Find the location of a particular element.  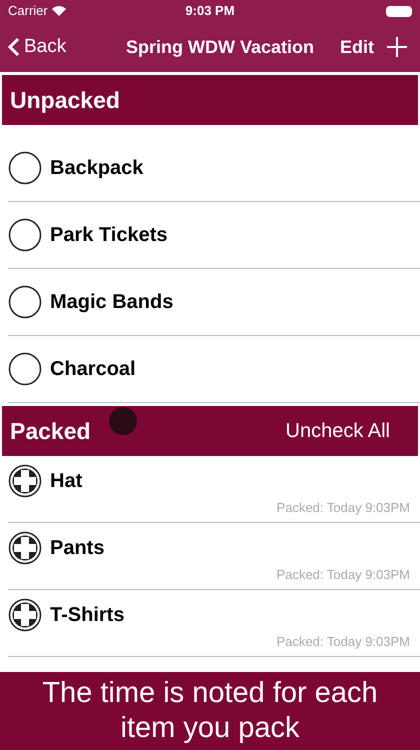

item-name: Hat is located at coordinates (66, 481).